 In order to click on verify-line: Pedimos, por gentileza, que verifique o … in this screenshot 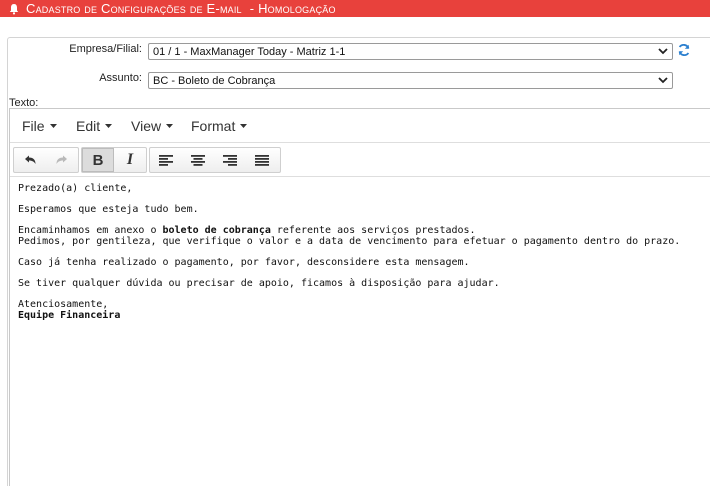, I will do `click(349, 241)`.